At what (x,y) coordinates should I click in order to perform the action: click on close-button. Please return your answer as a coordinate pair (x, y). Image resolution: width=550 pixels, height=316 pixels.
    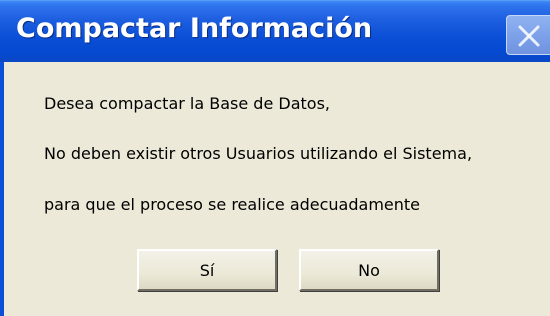
    Looking at the image, I should click on (528, 35).